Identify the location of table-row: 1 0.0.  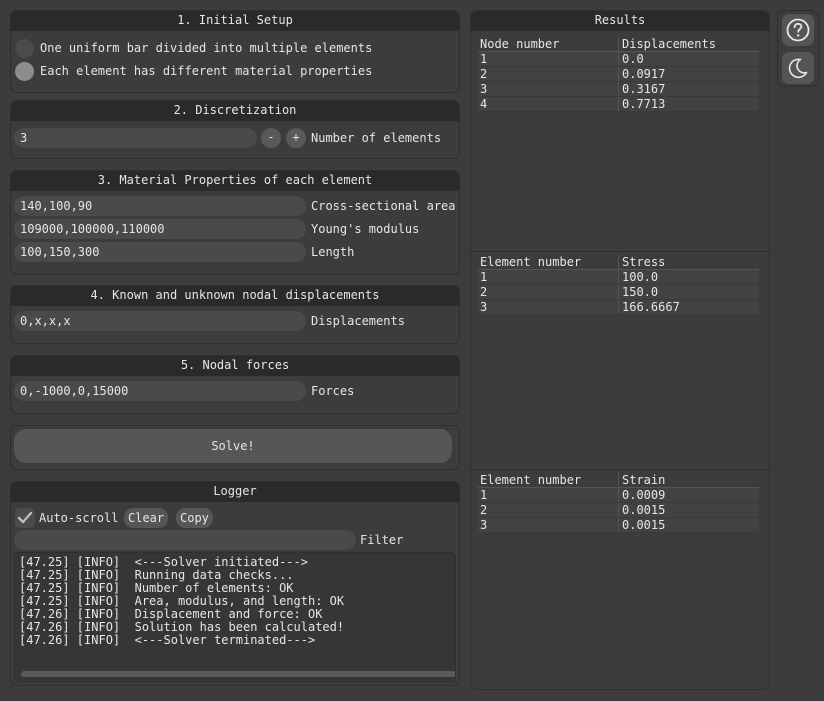
(618, 59).